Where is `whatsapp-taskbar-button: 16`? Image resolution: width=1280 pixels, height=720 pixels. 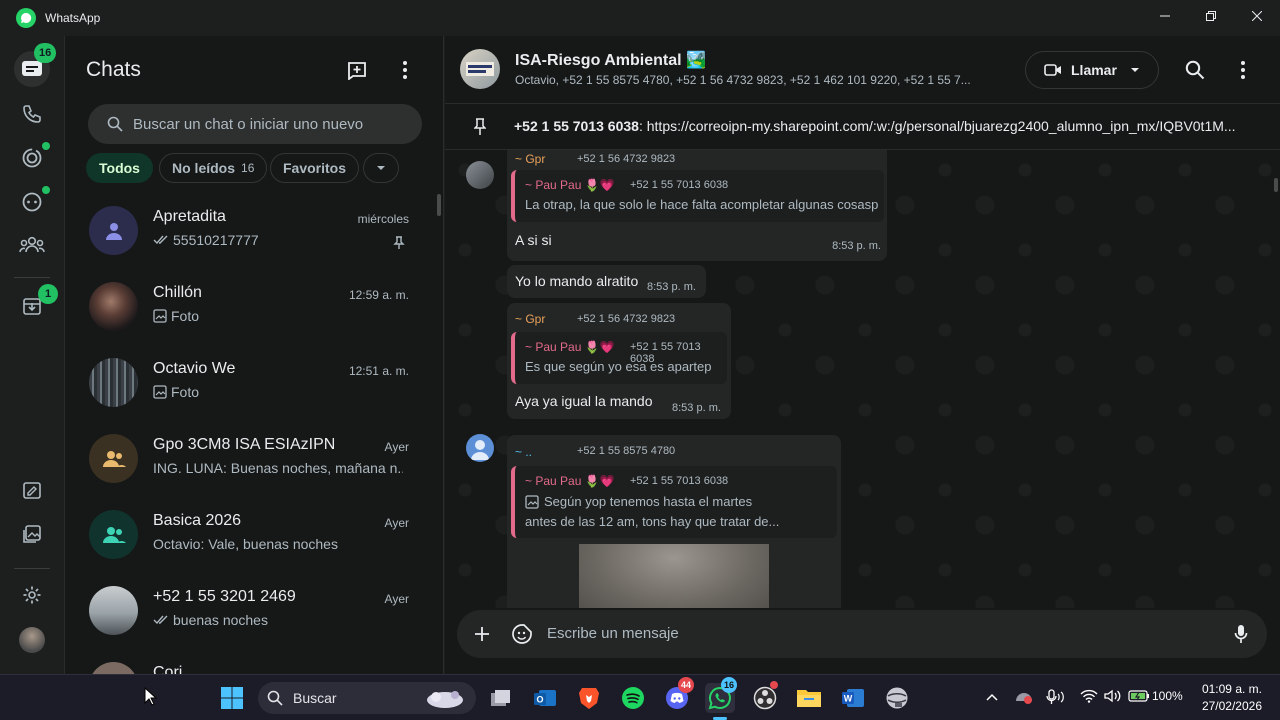
whatsapp-taskbar-button: 16 is located at coordinates (721, 695).